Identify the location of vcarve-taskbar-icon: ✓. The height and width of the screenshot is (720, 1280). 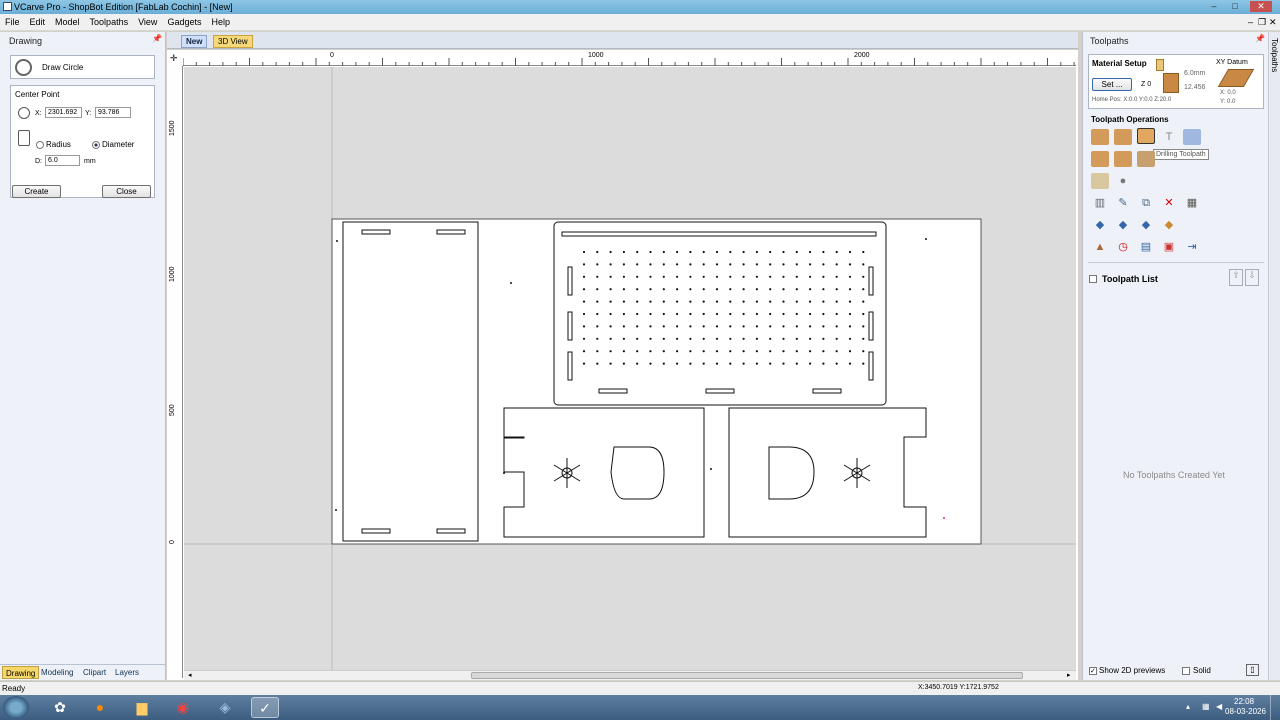
(265, 707).